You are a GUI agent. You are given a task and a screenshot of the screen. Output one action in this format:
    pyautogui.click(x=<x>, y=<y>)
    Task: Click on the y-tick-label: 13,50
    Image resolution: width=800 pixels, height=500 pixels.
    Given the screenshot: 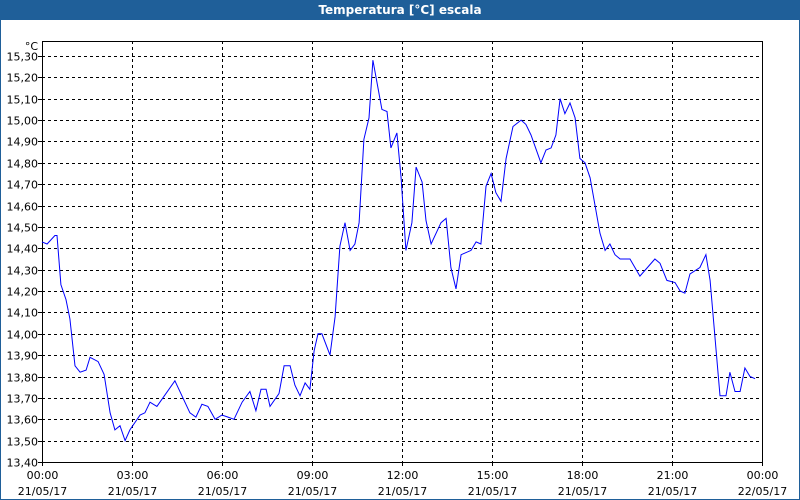 What is the action you would take?
    pyautogui.click(x=23, y=442)
    